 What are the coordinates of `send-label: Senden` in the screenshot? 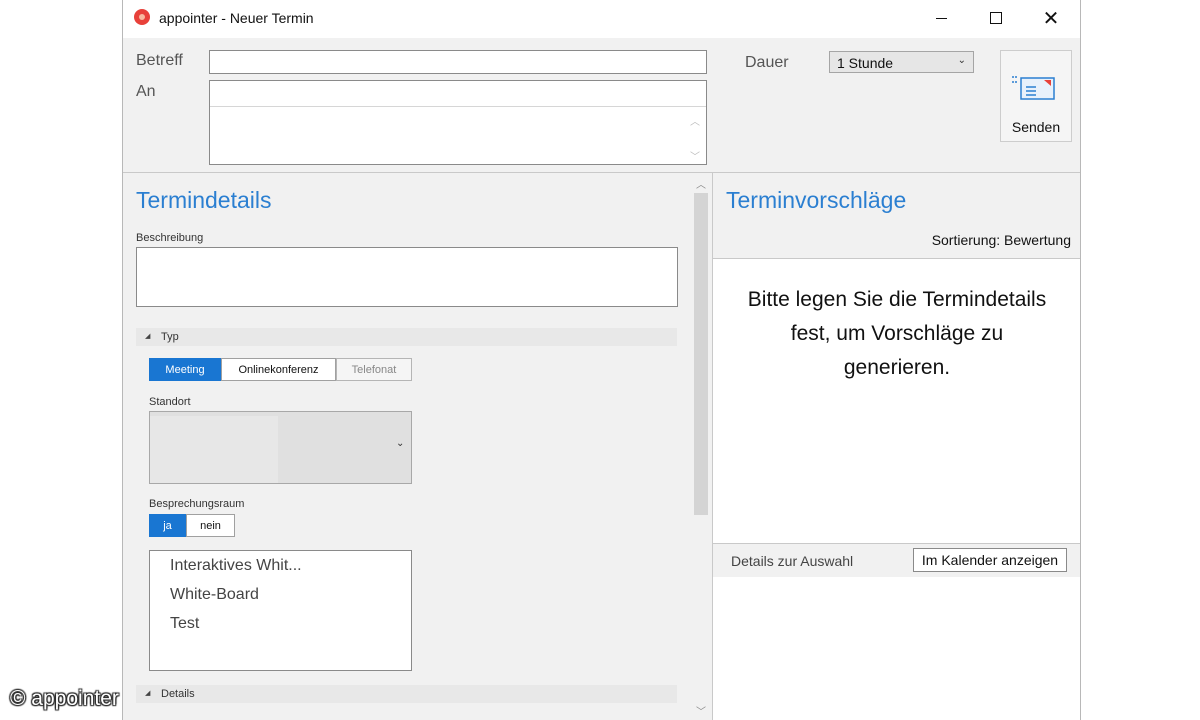 It's located at (1036, 127).